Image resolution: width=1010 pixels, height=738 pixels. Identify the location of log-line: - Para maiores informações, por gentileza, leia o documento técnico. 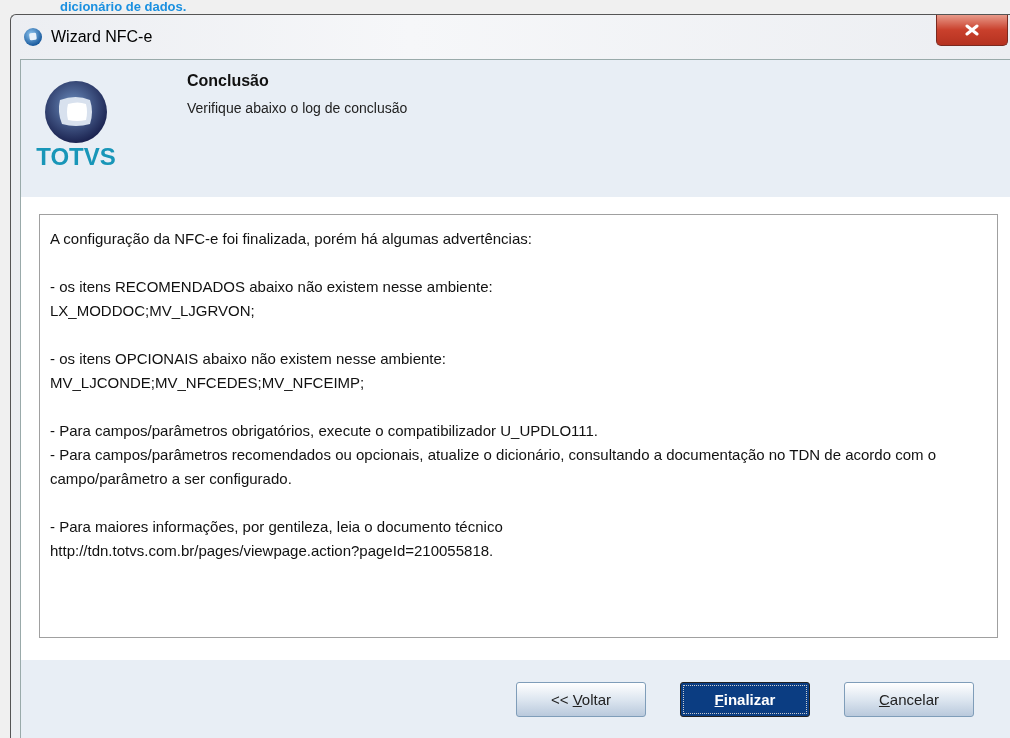
(277, 527).